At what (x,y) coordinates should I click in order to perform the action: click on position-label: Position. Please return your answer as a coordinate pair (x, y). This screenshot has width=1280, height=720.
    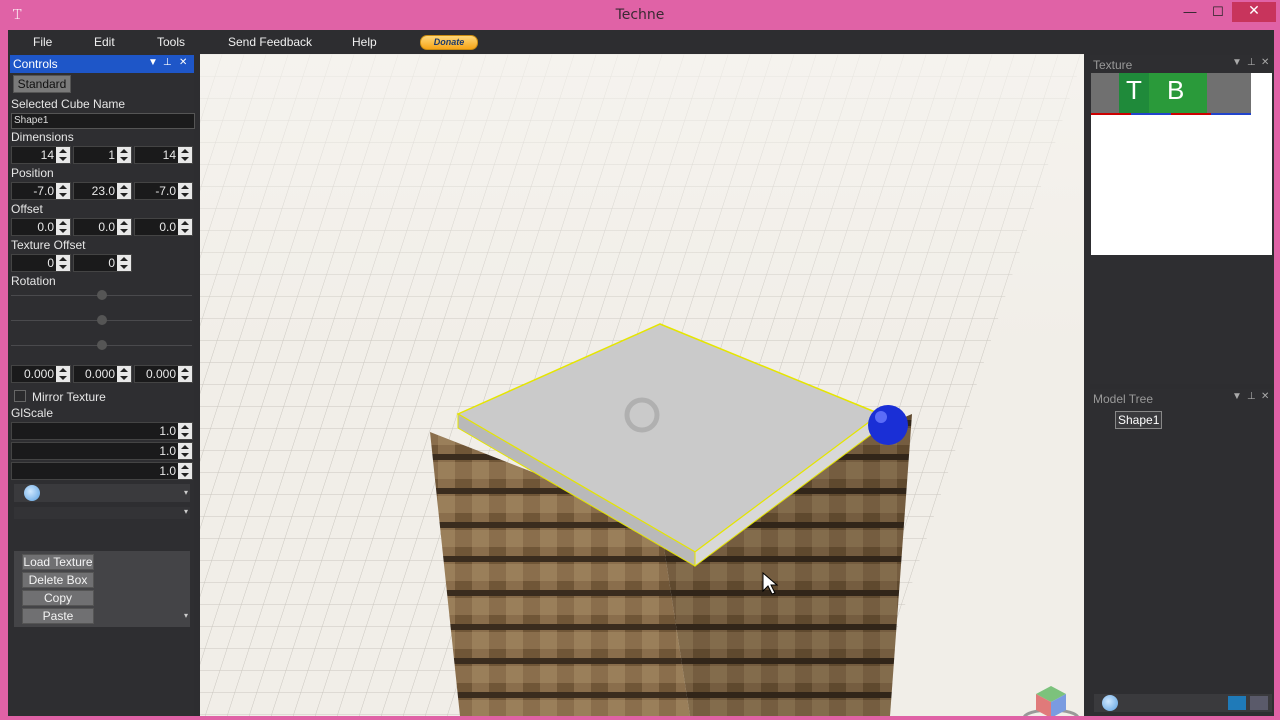
    Looking at the image, I should click on (32, 173).